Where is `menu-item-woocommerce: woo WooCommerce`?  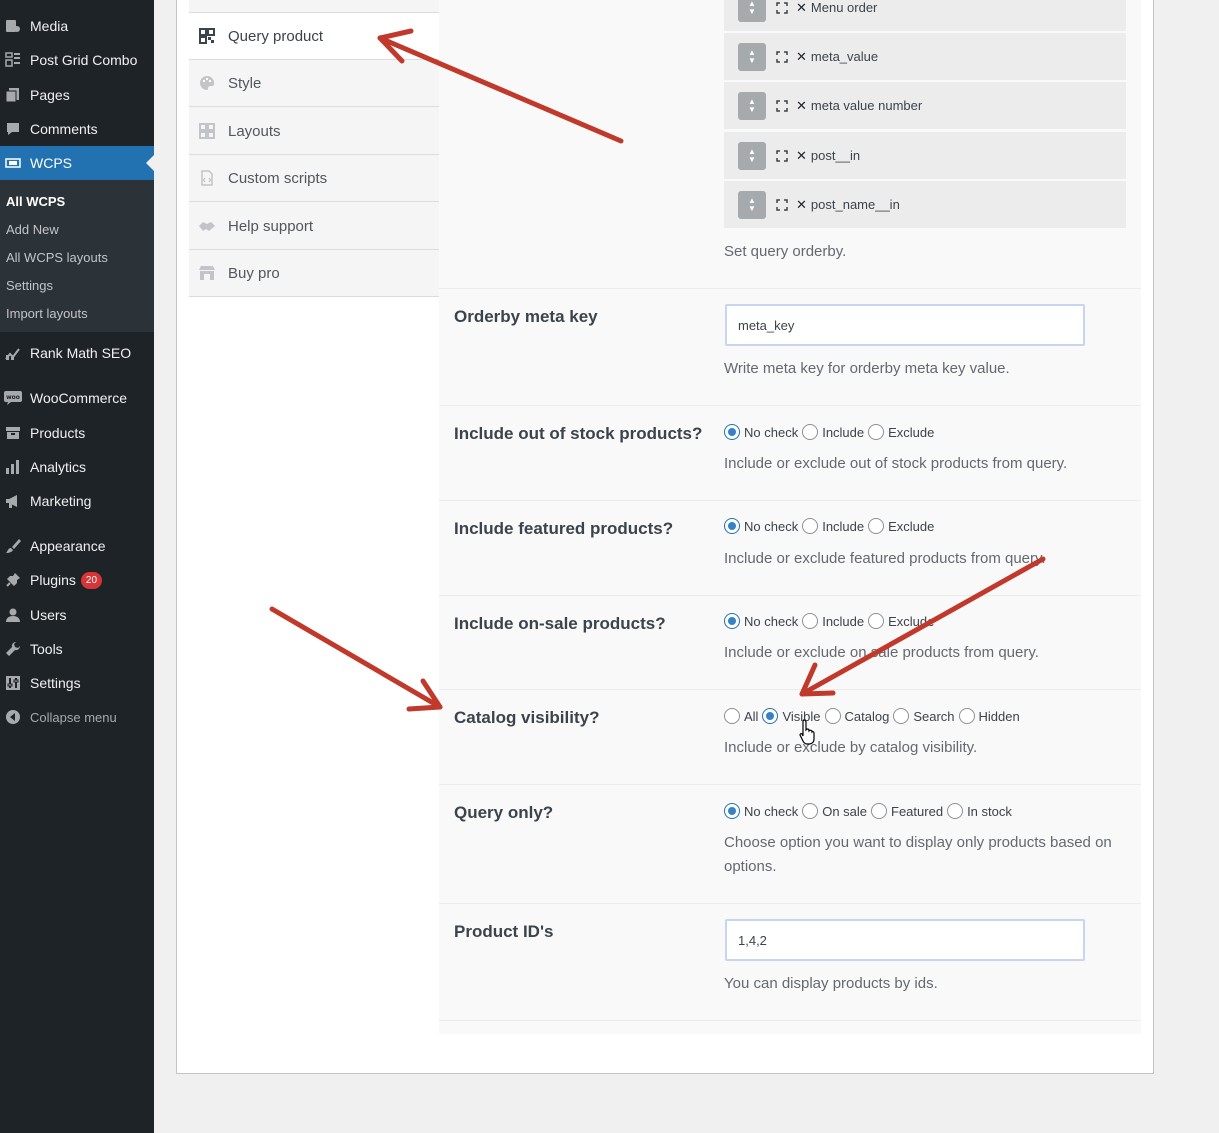 menu-item-woocommerce: woo WooCommerce is located at coordinates (77, 398).